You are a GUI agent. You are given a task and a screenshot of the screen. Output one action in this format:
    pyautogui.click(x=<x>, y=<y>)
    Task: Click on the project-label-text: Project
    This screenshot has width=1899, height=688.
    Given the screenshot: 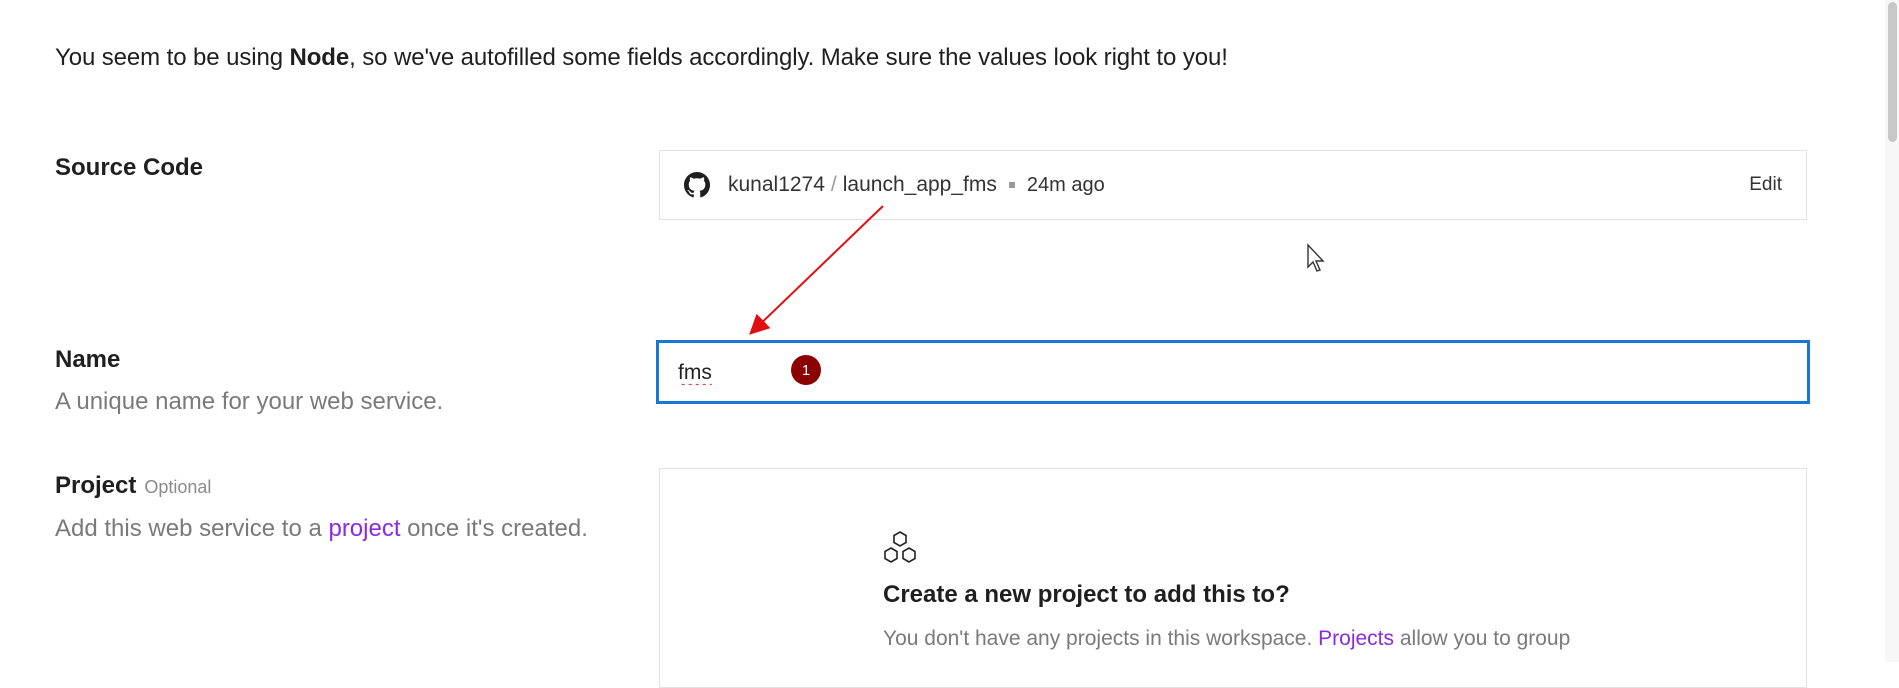 What is the action you would take?
    pyautogui.click(x=96, y=485)
    